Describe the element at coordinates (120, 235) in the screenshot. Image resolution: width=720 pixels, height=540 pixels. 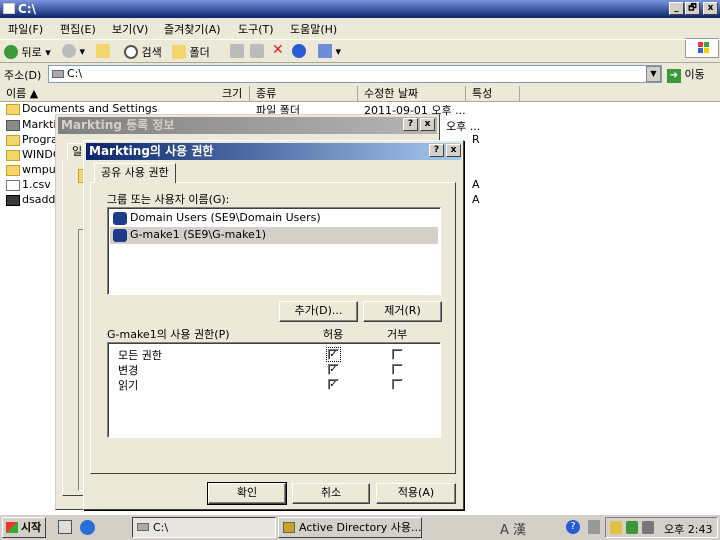
I see `user-icon` at that location.